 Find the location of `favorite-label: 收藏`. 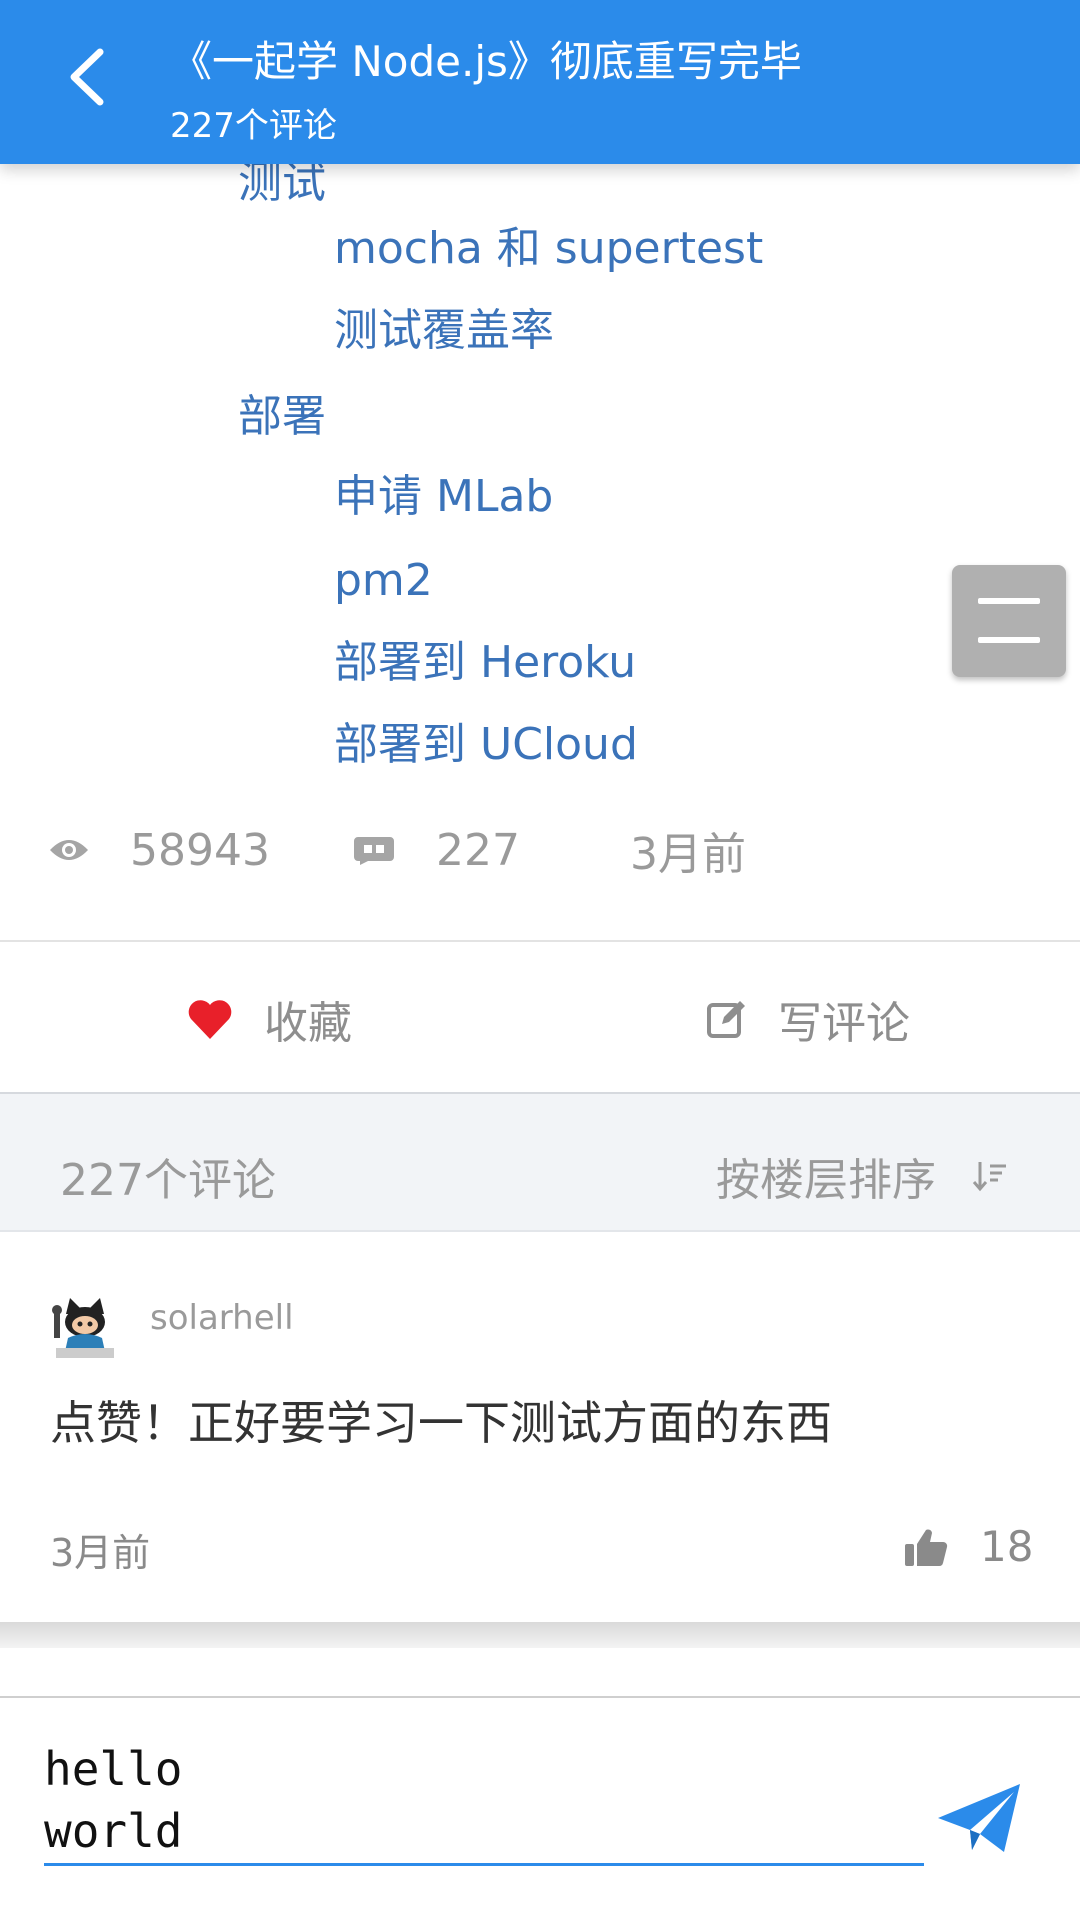

favorite-label: 收藏 is located at coordinates (308, 1023).